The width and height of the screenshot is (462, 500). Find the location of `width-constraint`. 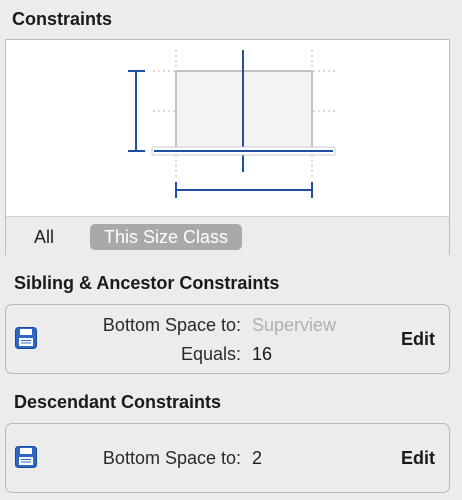

width-constraint is located at coordinates (244, 190).